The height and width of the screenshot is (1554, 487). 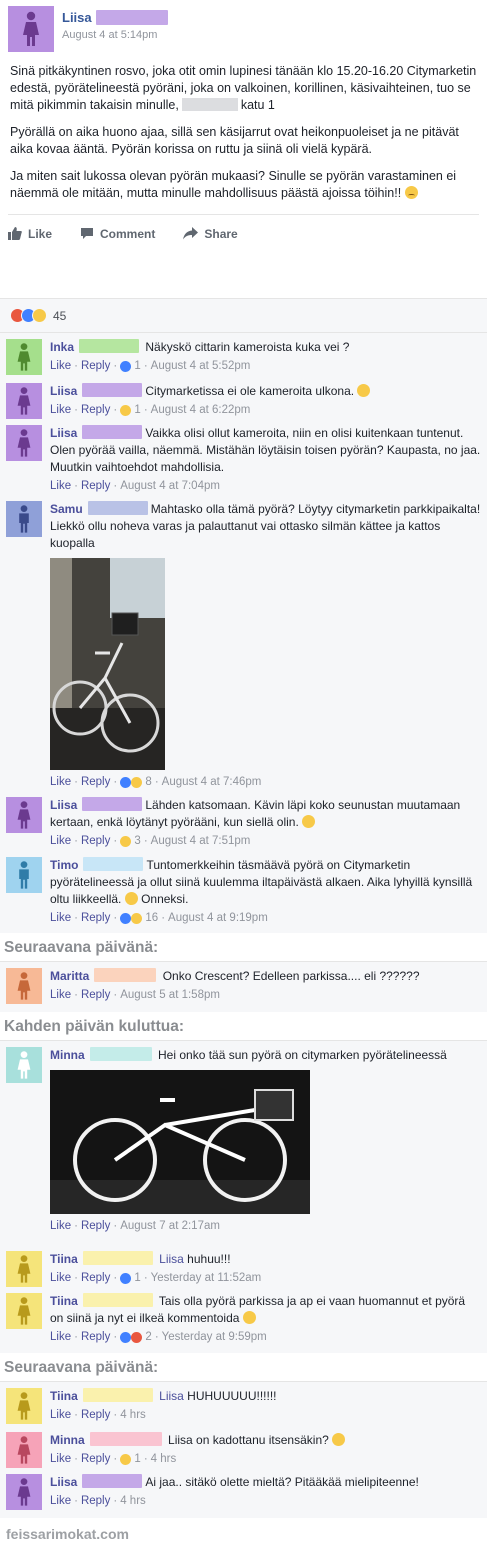 I want to click on comment-author: Inka, so click(x=62, y=347).